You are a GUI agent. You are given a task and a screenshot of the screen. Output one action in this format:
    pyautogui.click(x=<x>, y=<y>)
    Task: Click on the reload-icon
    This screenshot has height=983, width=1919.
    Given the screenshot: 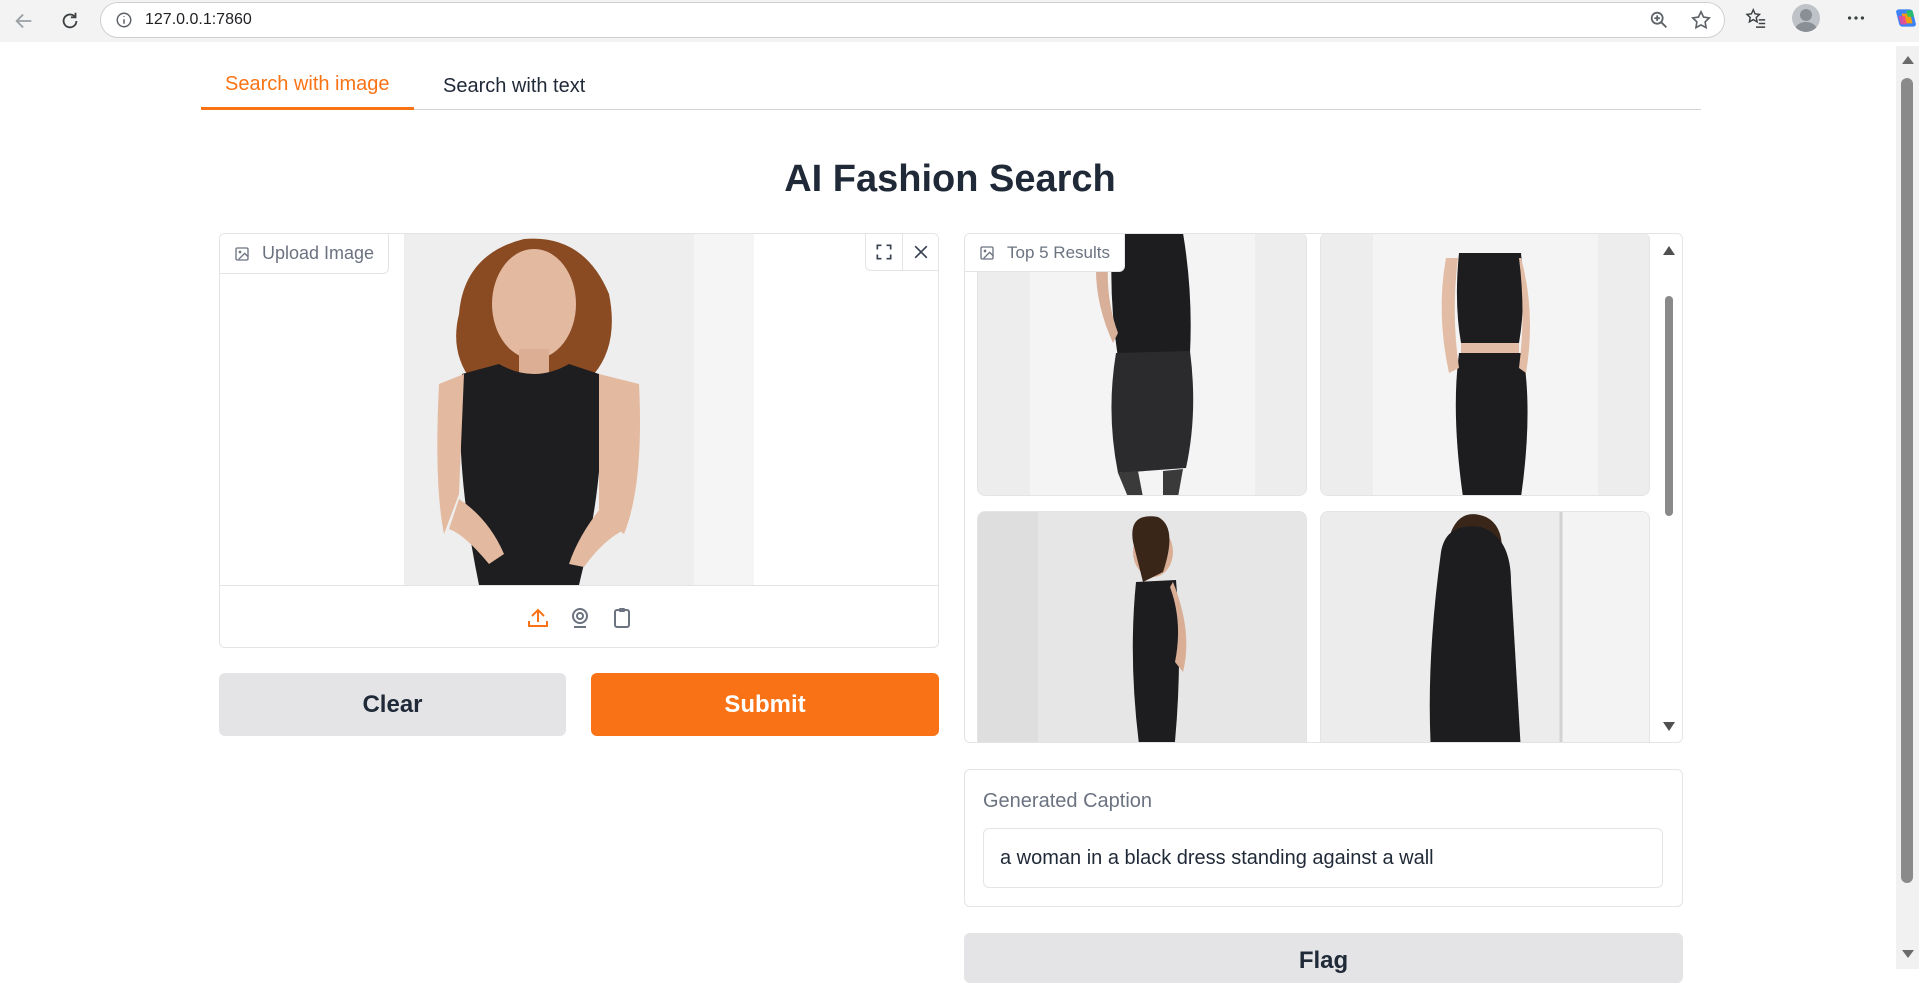 What is the action you would take?
    pyautogui.click(x=70, y=20)
    